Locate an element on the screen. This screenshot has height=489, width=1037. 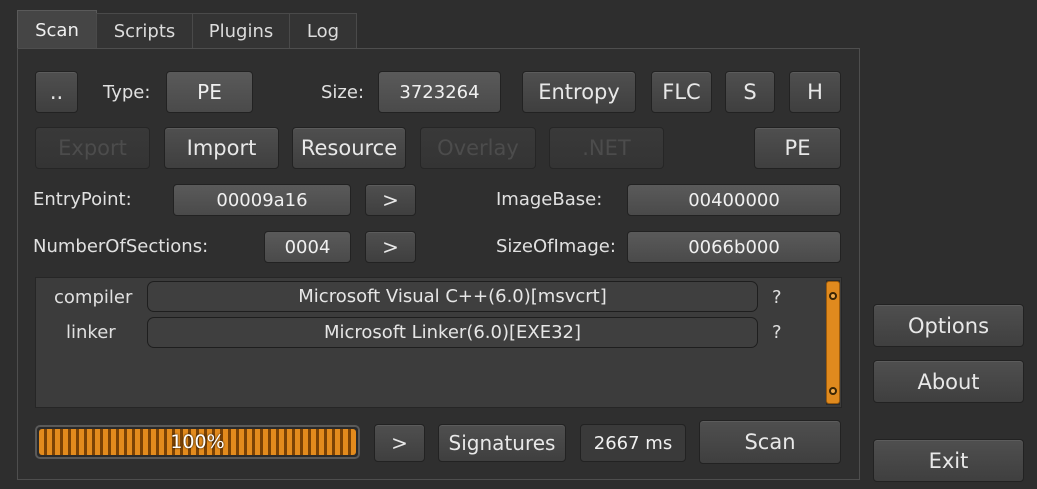
signatures-button: Signatures is located at coordinates (502, 443).